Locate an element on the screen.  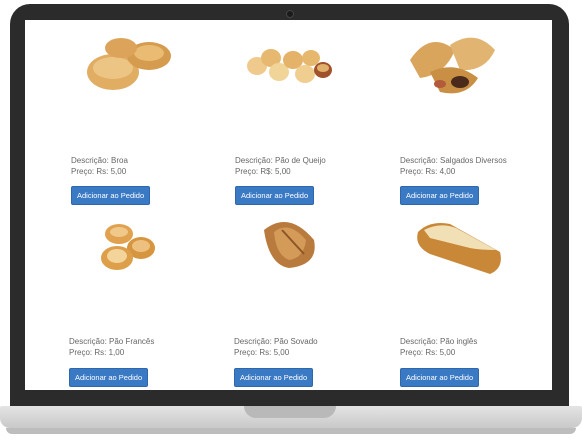
product-description: Descrição: Pão de Queijo is located at coordinates (280, 160).